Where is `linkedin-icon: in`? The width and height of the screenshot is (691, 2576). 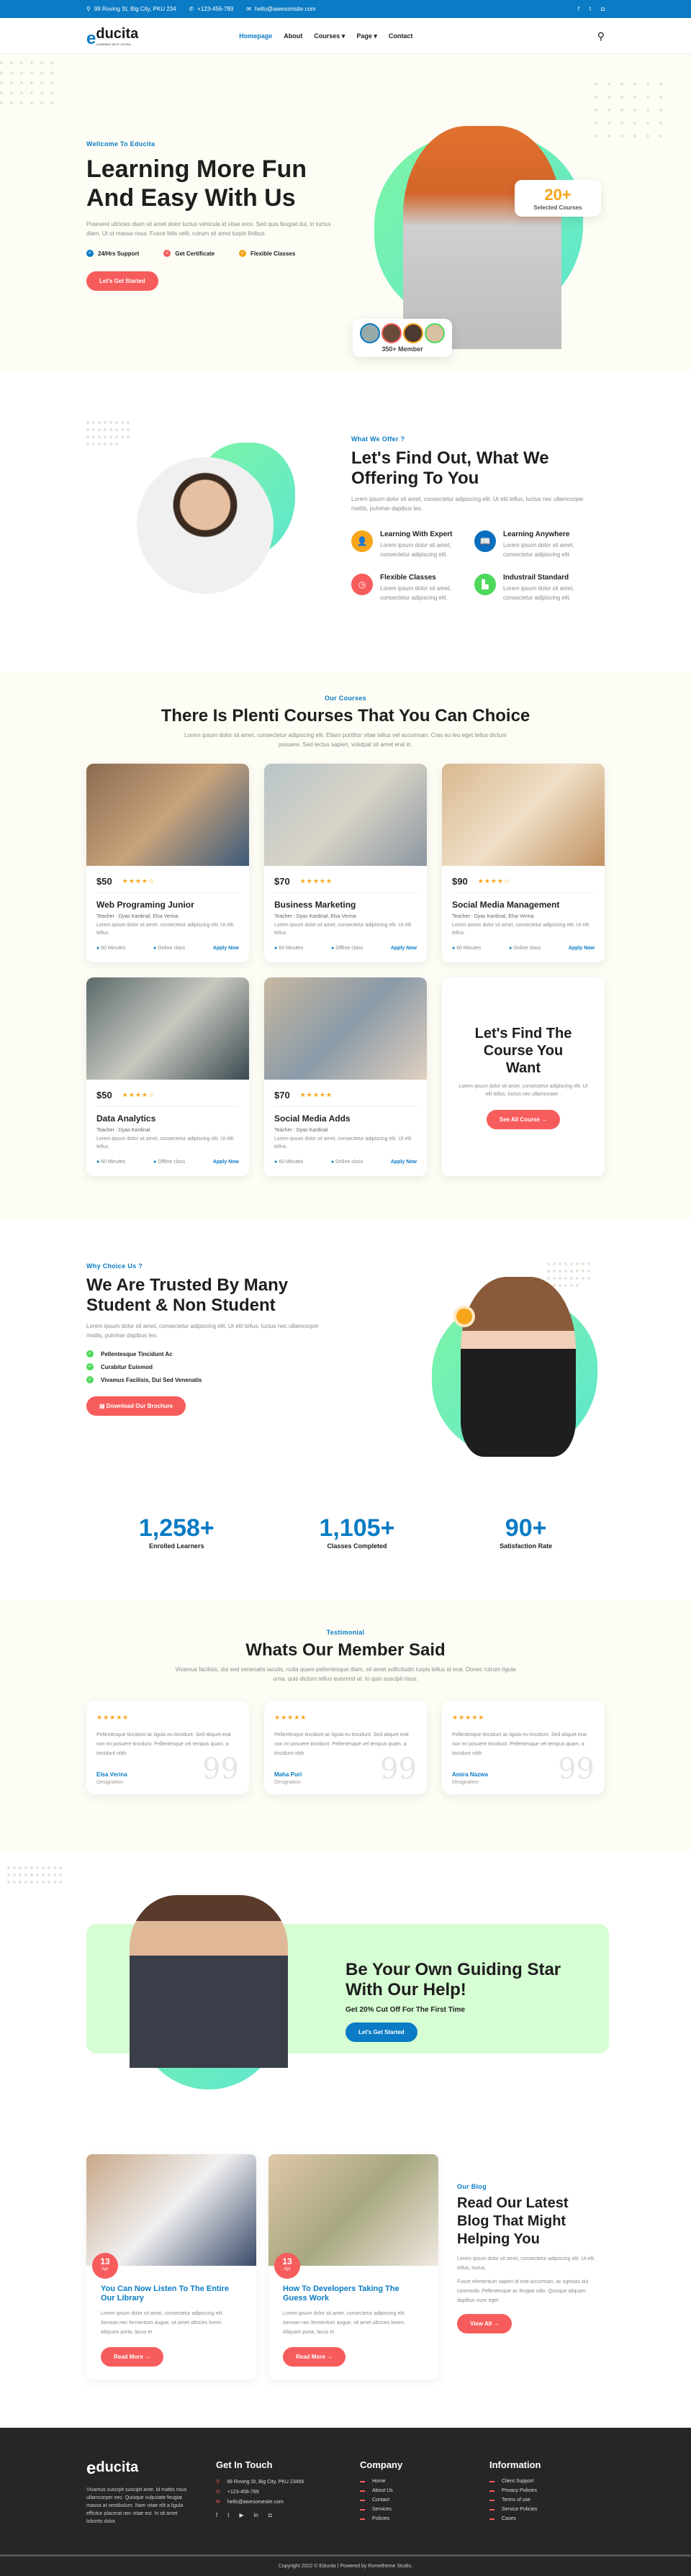
linkedin-icon: in is located at coordinates (256, 2515).